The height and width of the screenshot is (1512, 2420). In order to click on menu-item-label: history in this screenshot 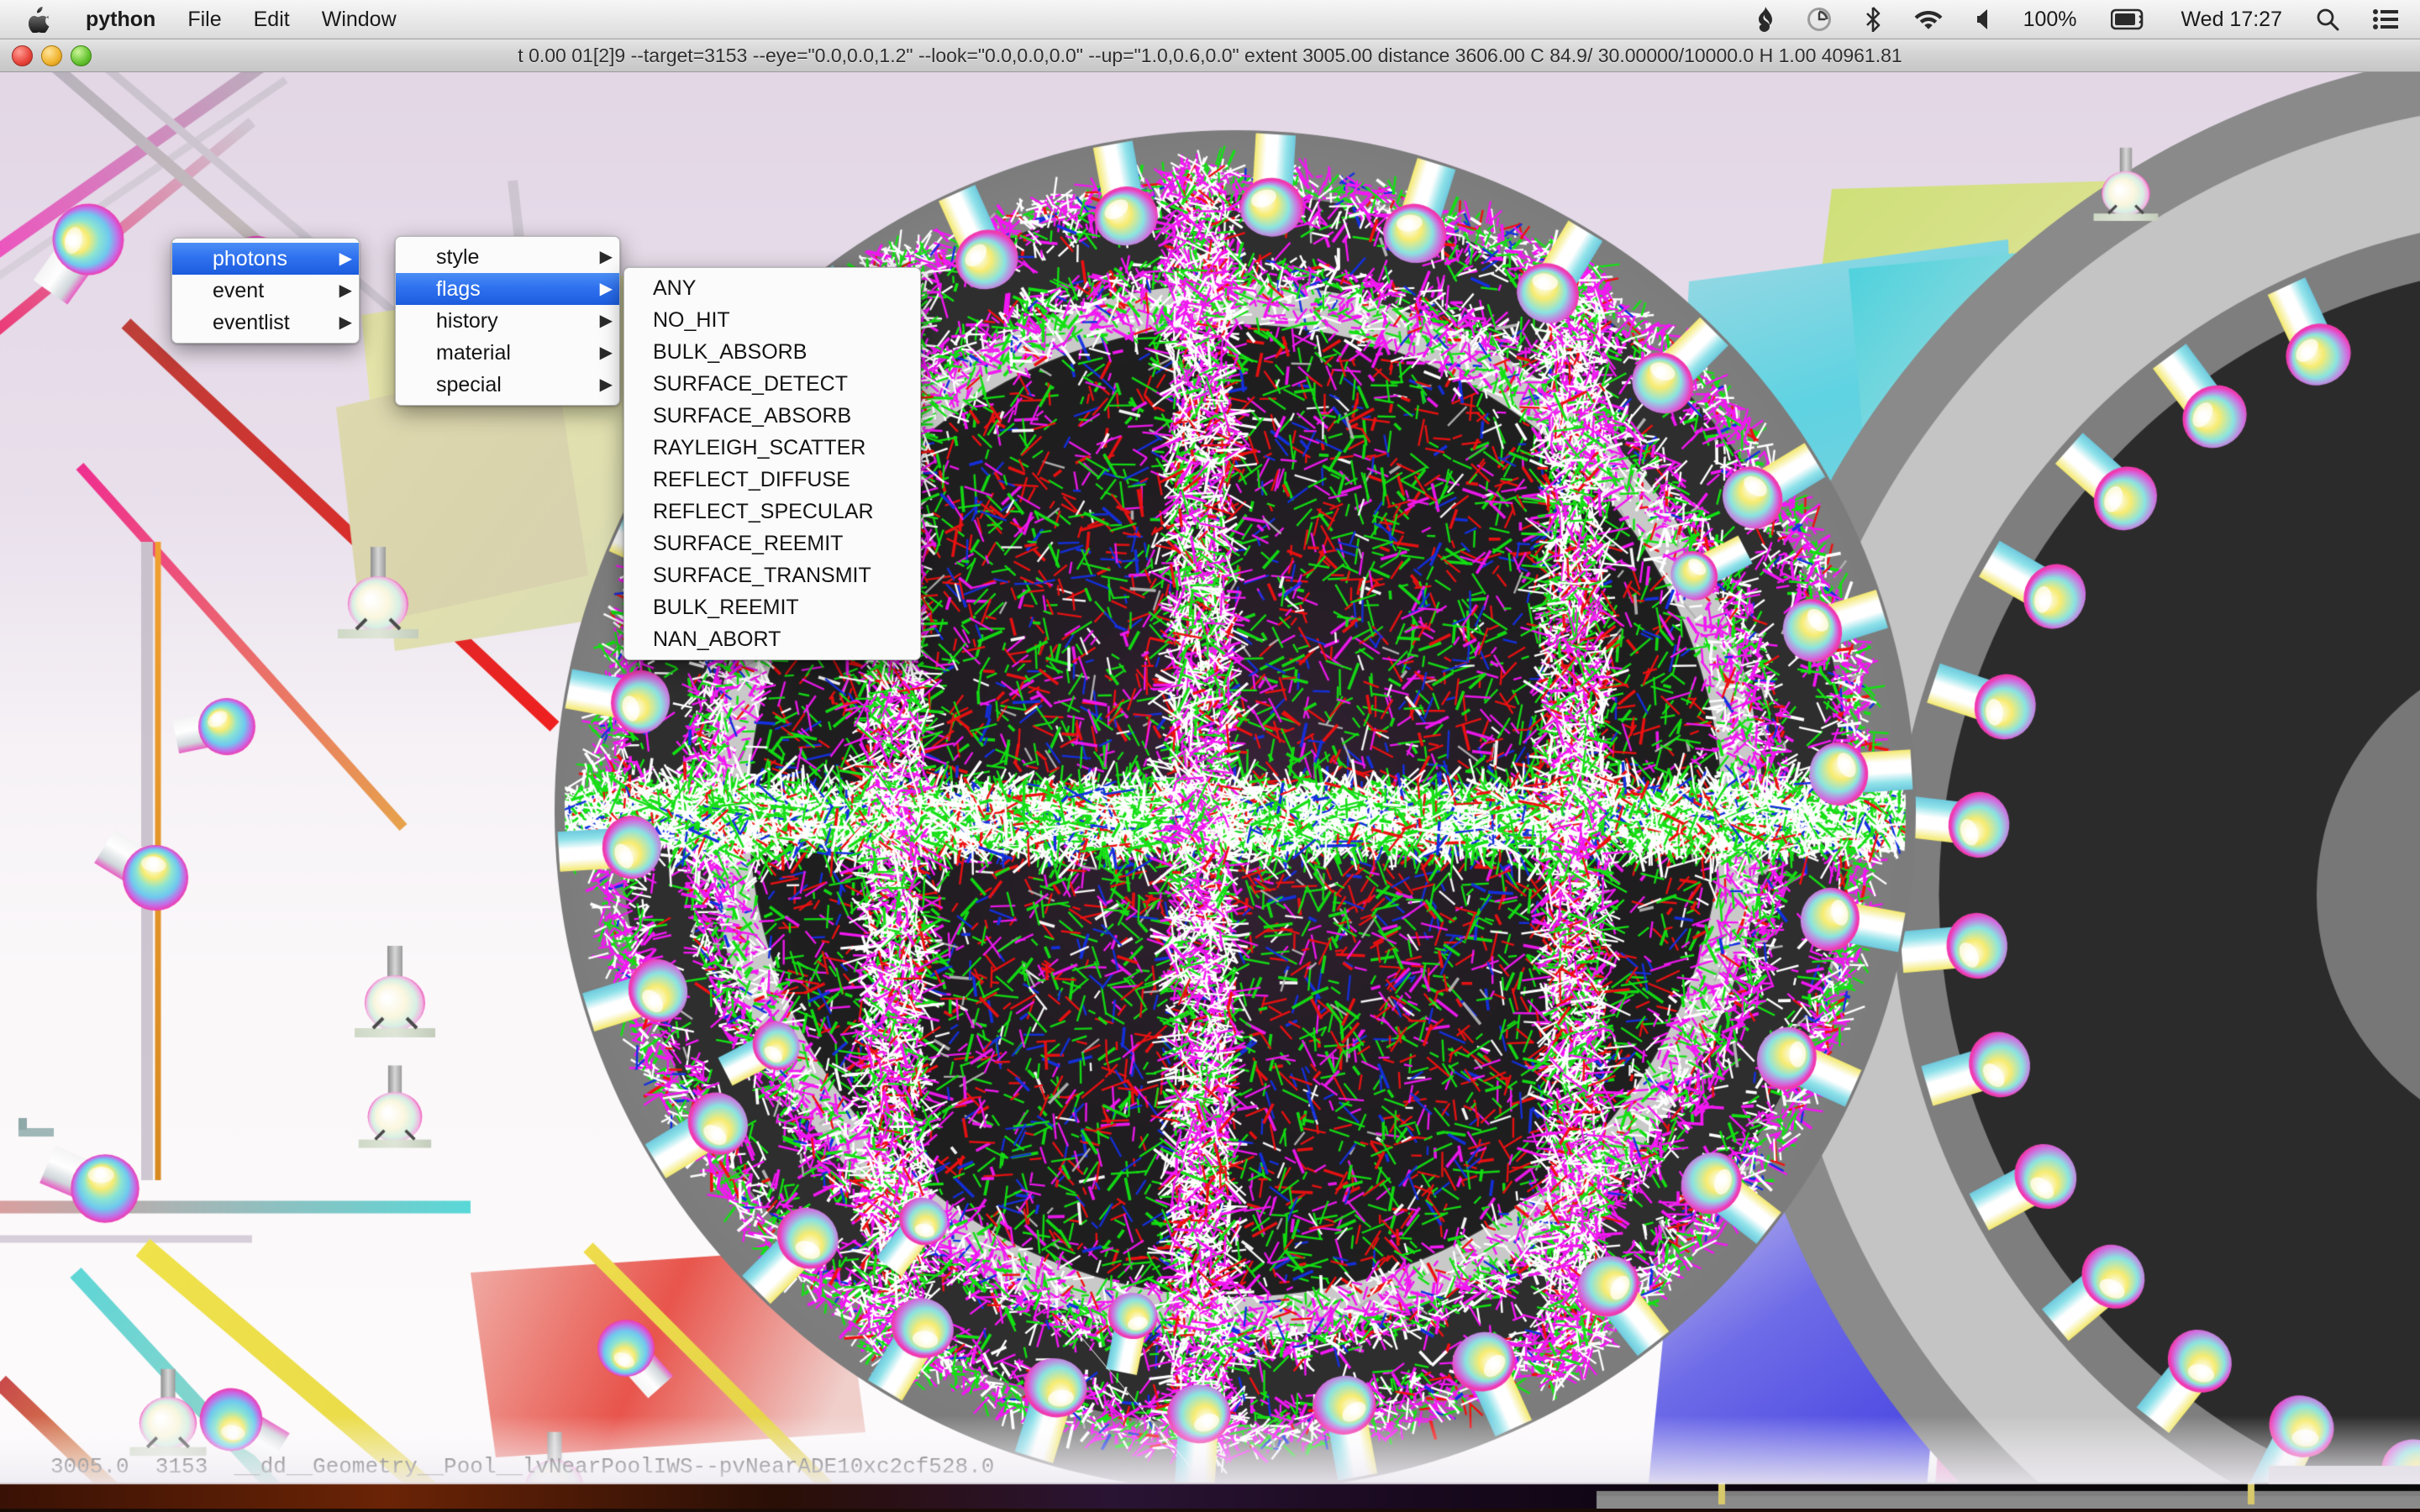, I will do `click(467, 320)`.